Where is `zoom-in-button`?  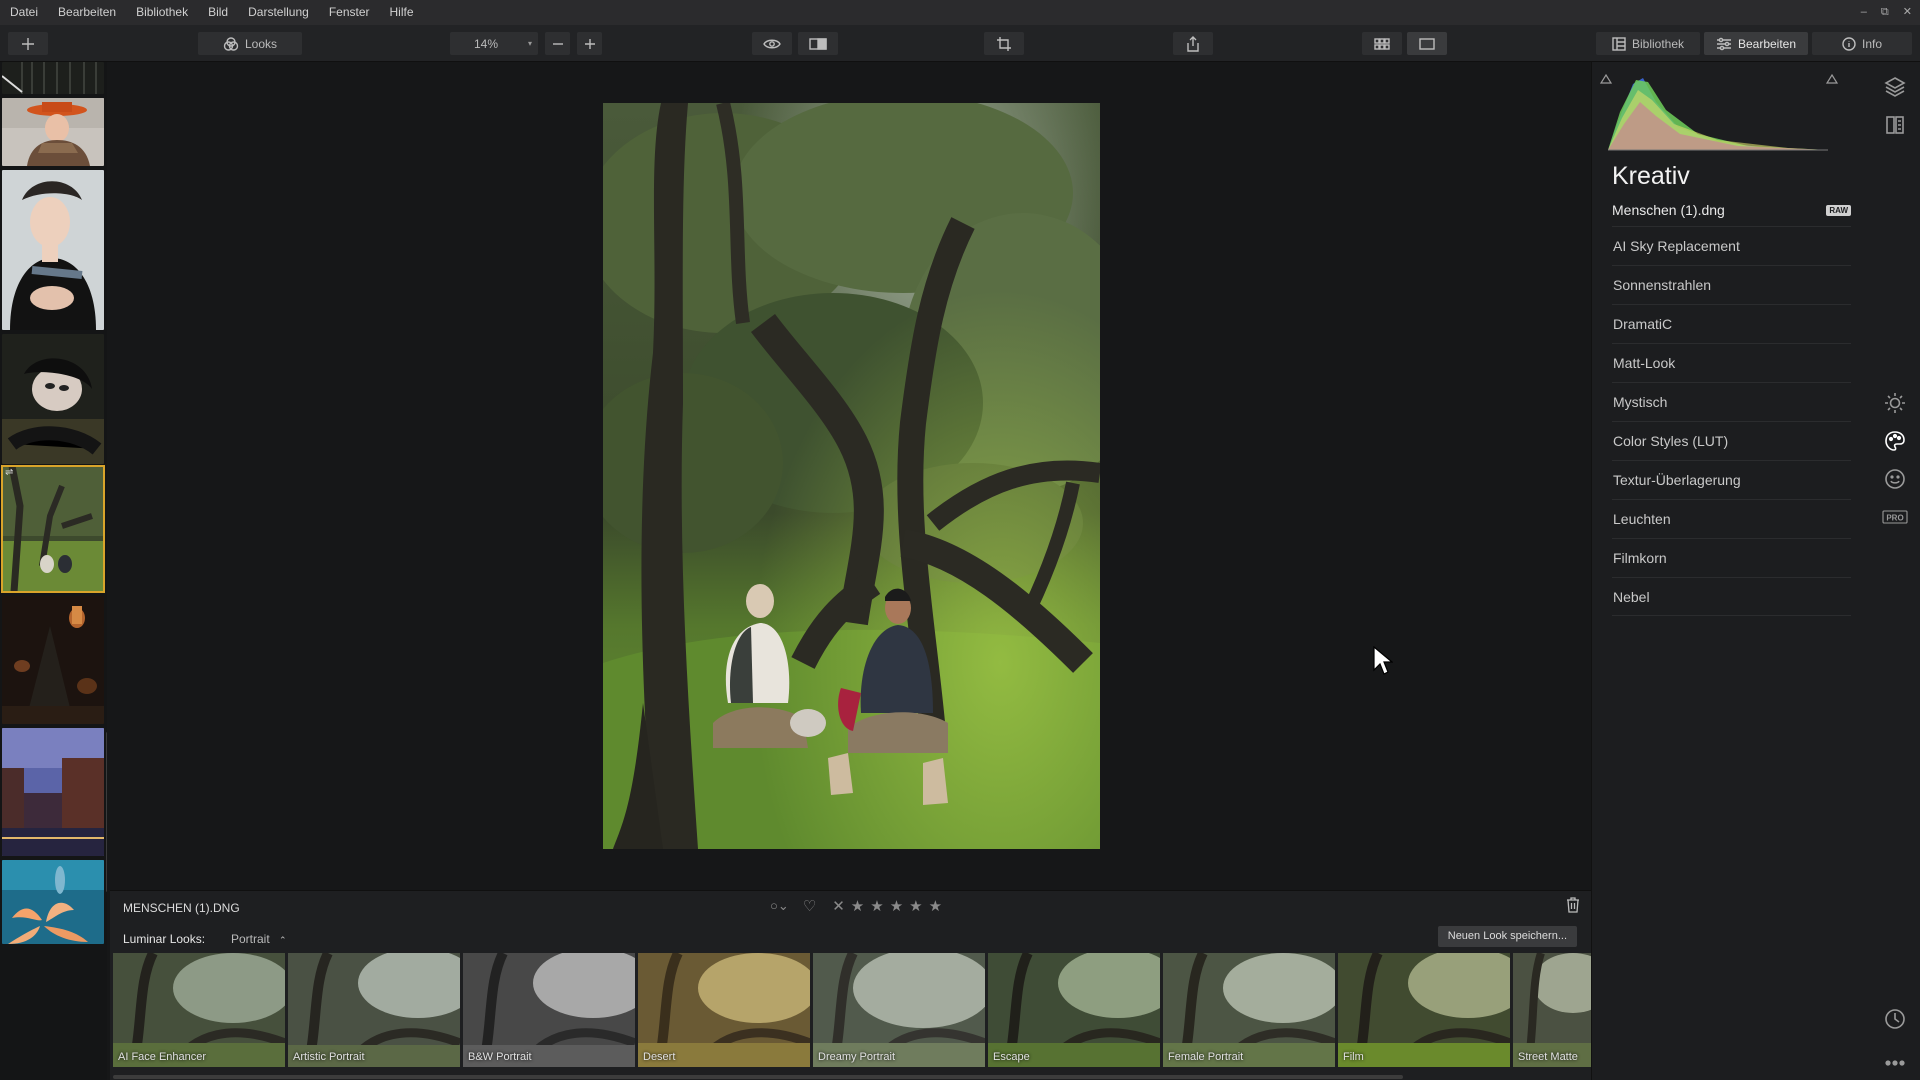
zoom-in-button is located at coordinates (589, 43).